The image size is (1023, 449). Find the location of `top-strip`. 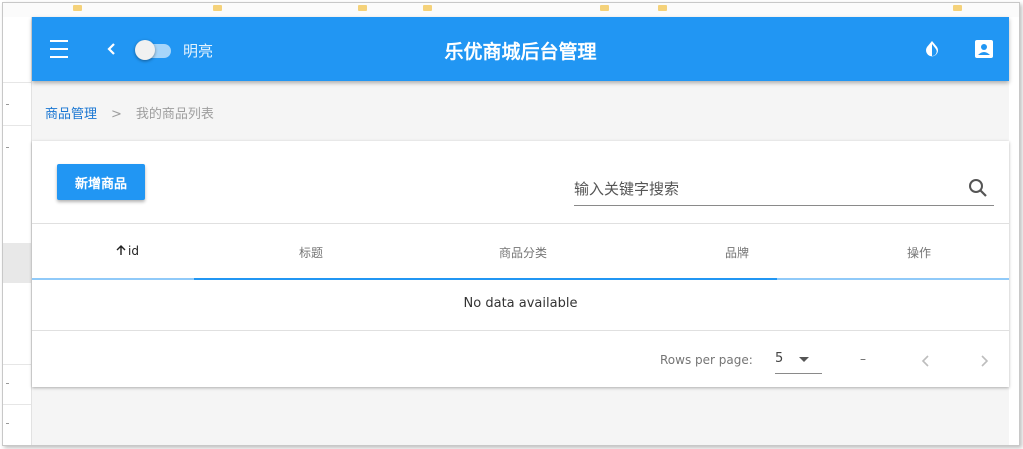

top-strip is located at coordinates (511, 10).